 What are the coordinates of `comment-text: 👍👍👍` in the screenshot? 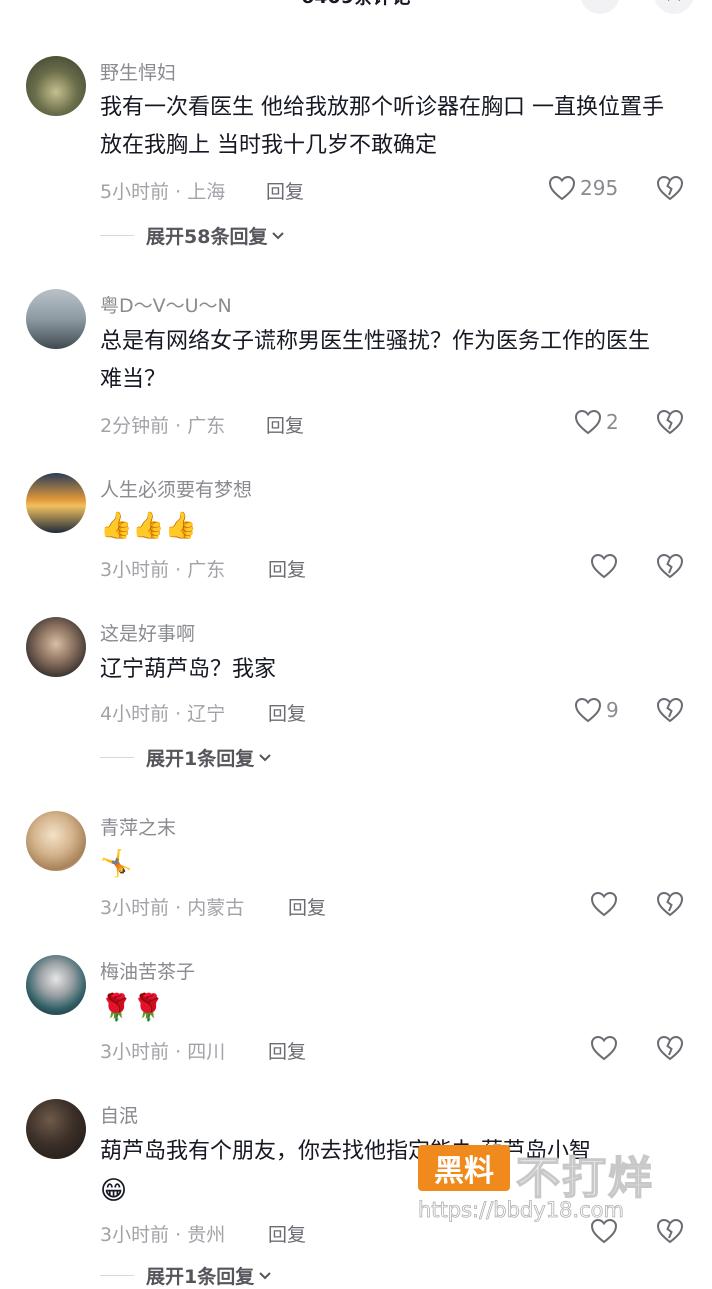 It's located at (149, 526).